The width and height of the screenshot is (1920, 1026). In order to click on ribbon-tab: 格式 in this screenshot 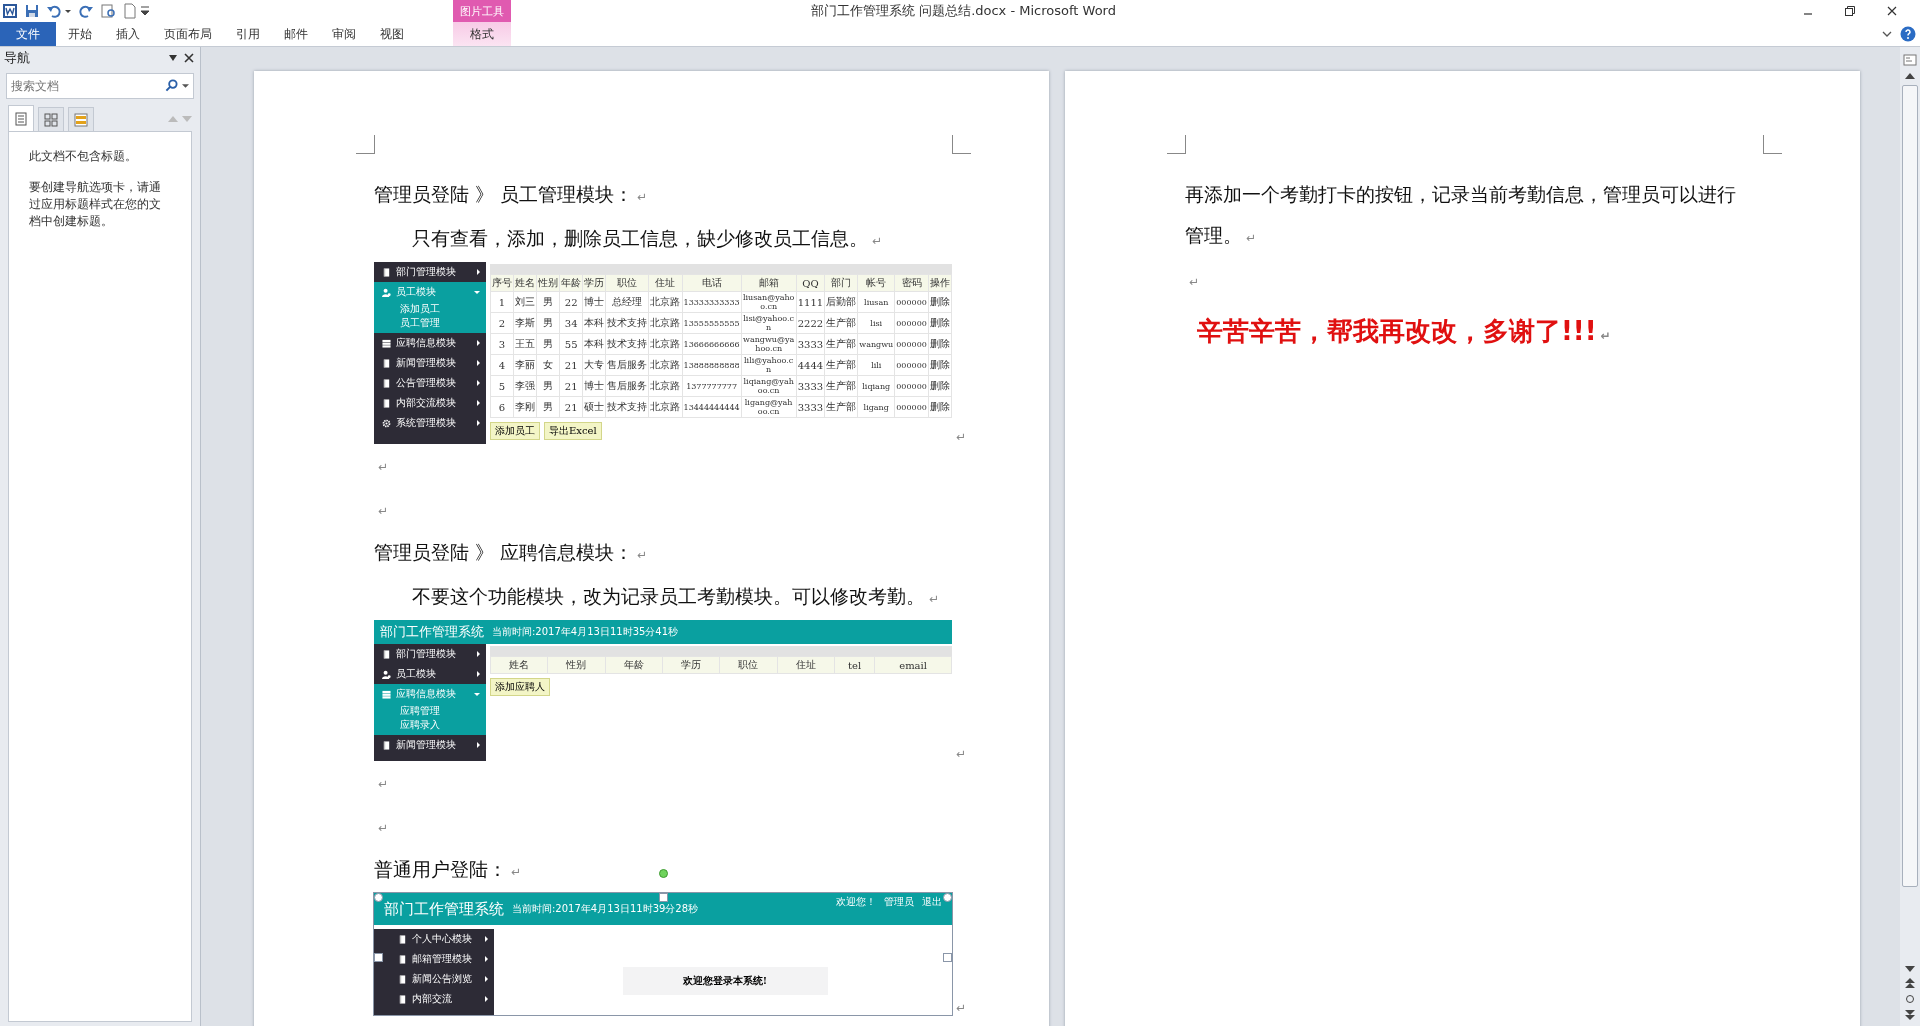, I will do `click(482, 34)`.